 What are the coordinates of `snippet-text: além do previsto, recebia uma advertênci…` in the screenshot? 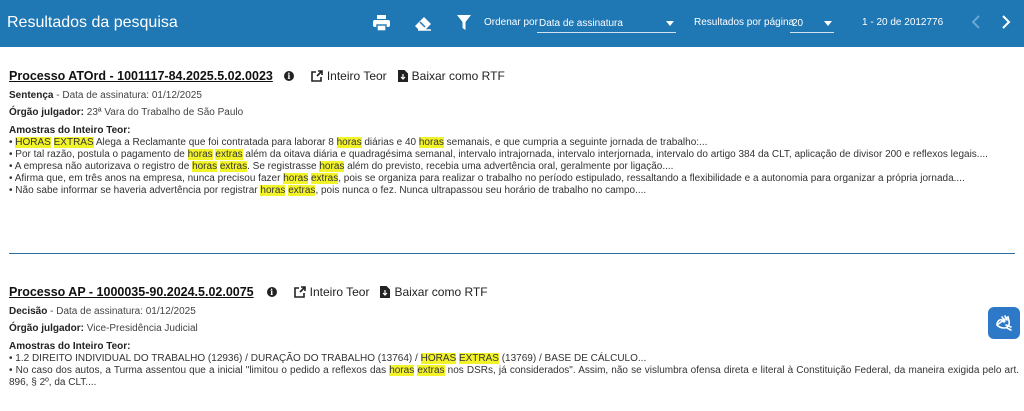 It's located at (509, 166).